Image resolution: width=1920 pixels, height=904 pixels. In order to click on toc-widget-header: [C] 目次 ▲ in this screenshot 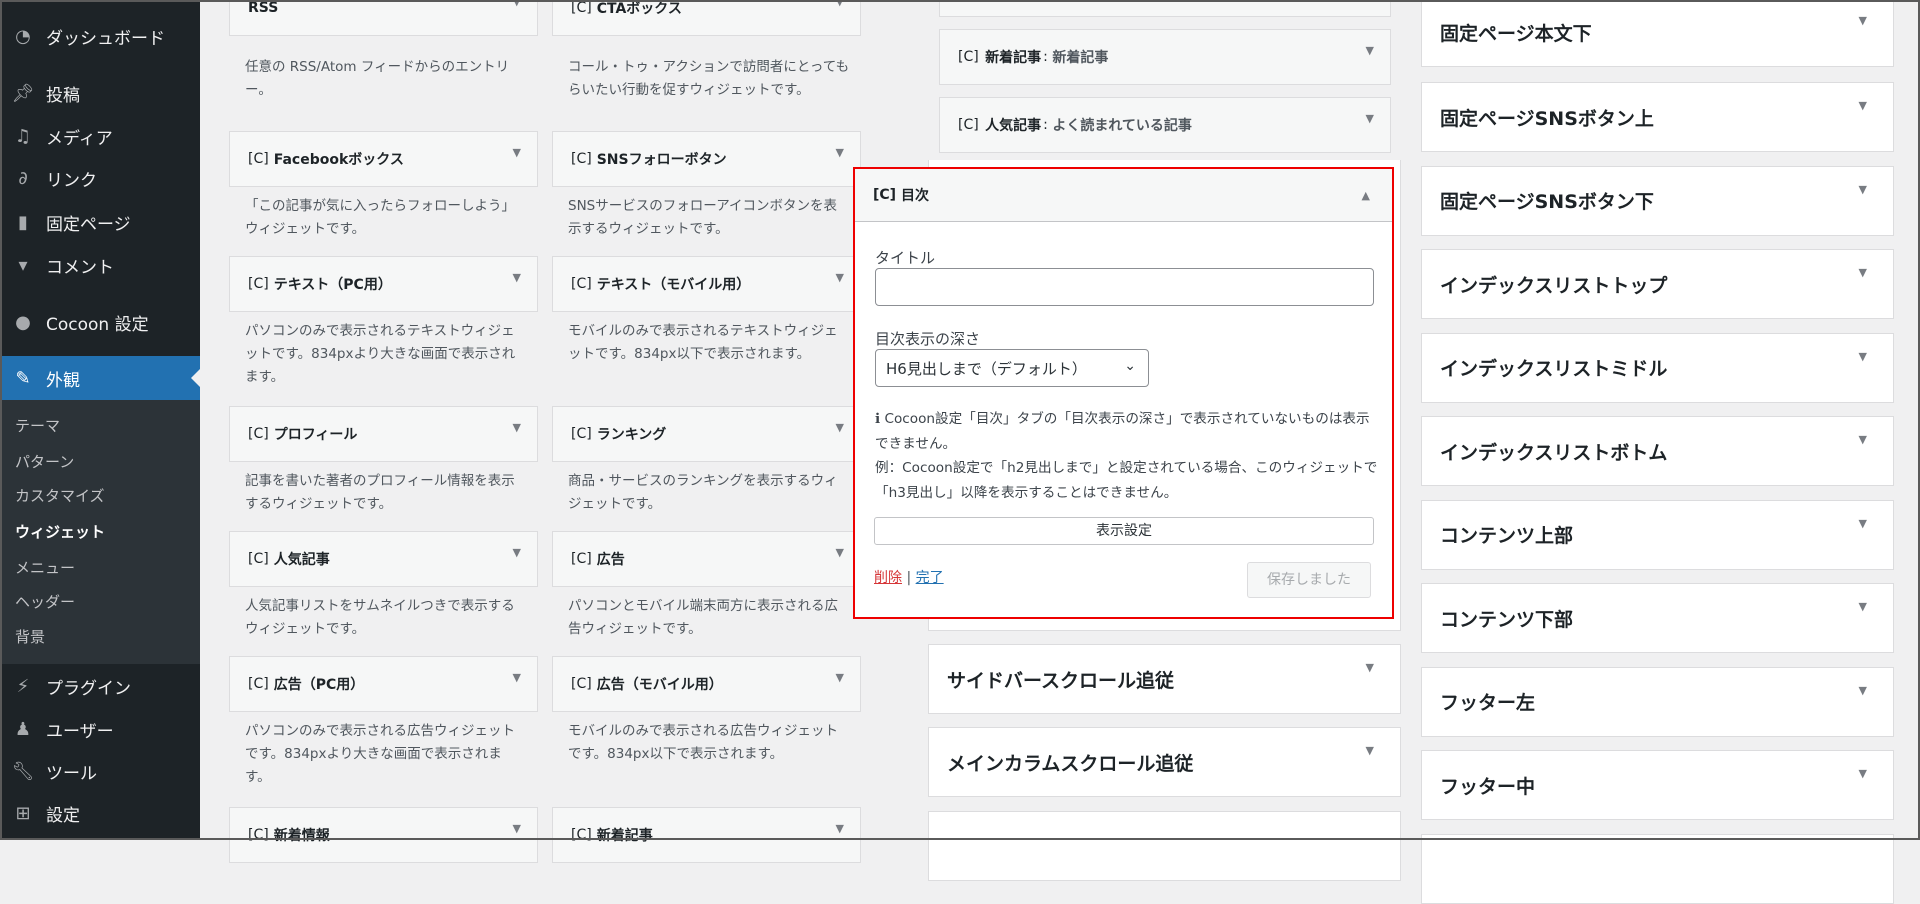, I will do `click(1123, 195)`.